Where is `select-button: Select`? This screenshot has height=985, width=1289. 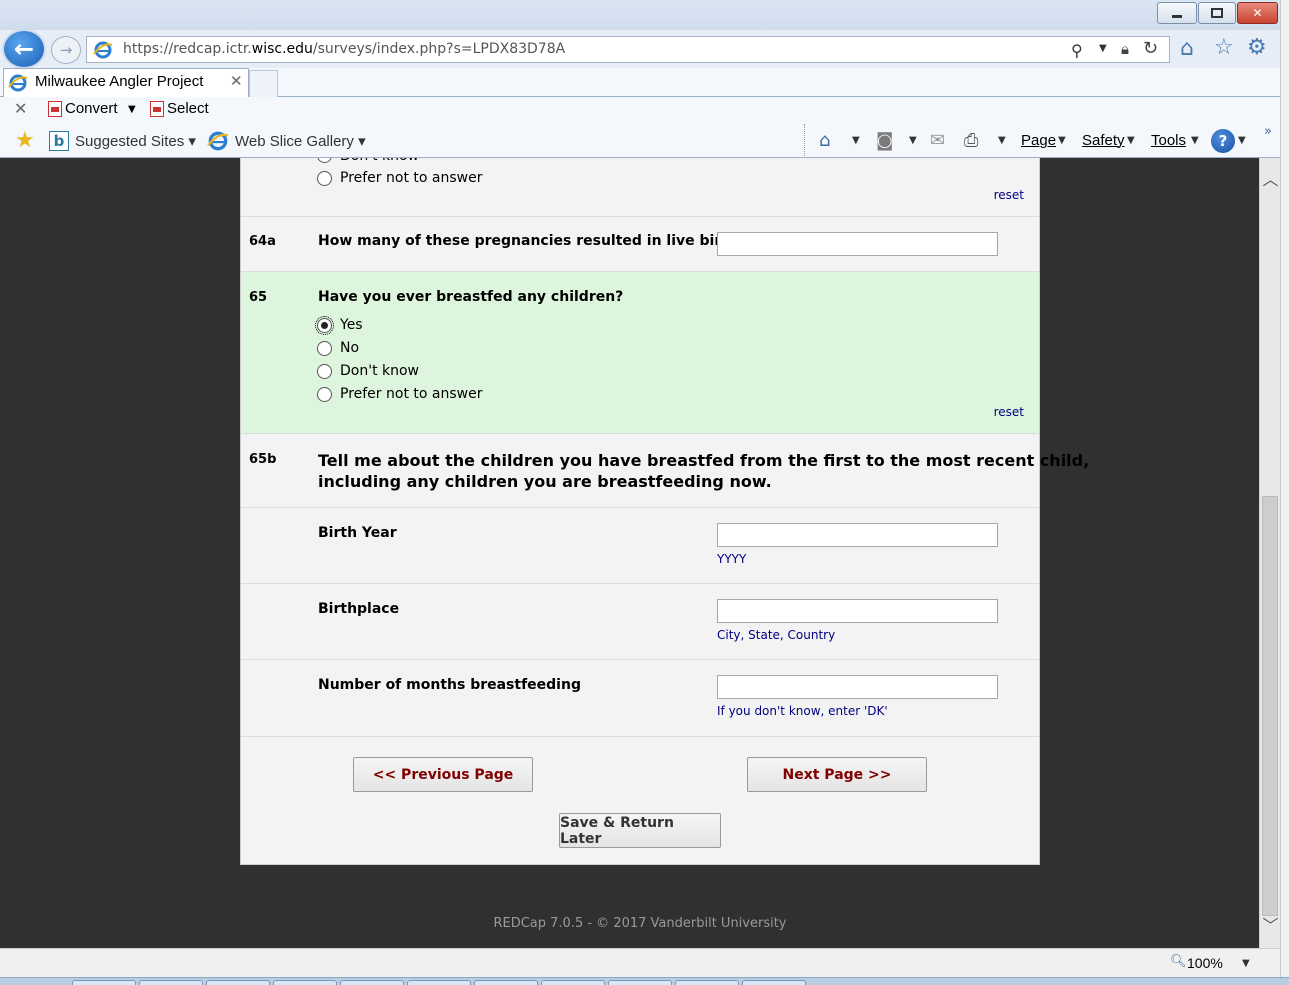 select-button: Select is located at coordinates (179, 108).